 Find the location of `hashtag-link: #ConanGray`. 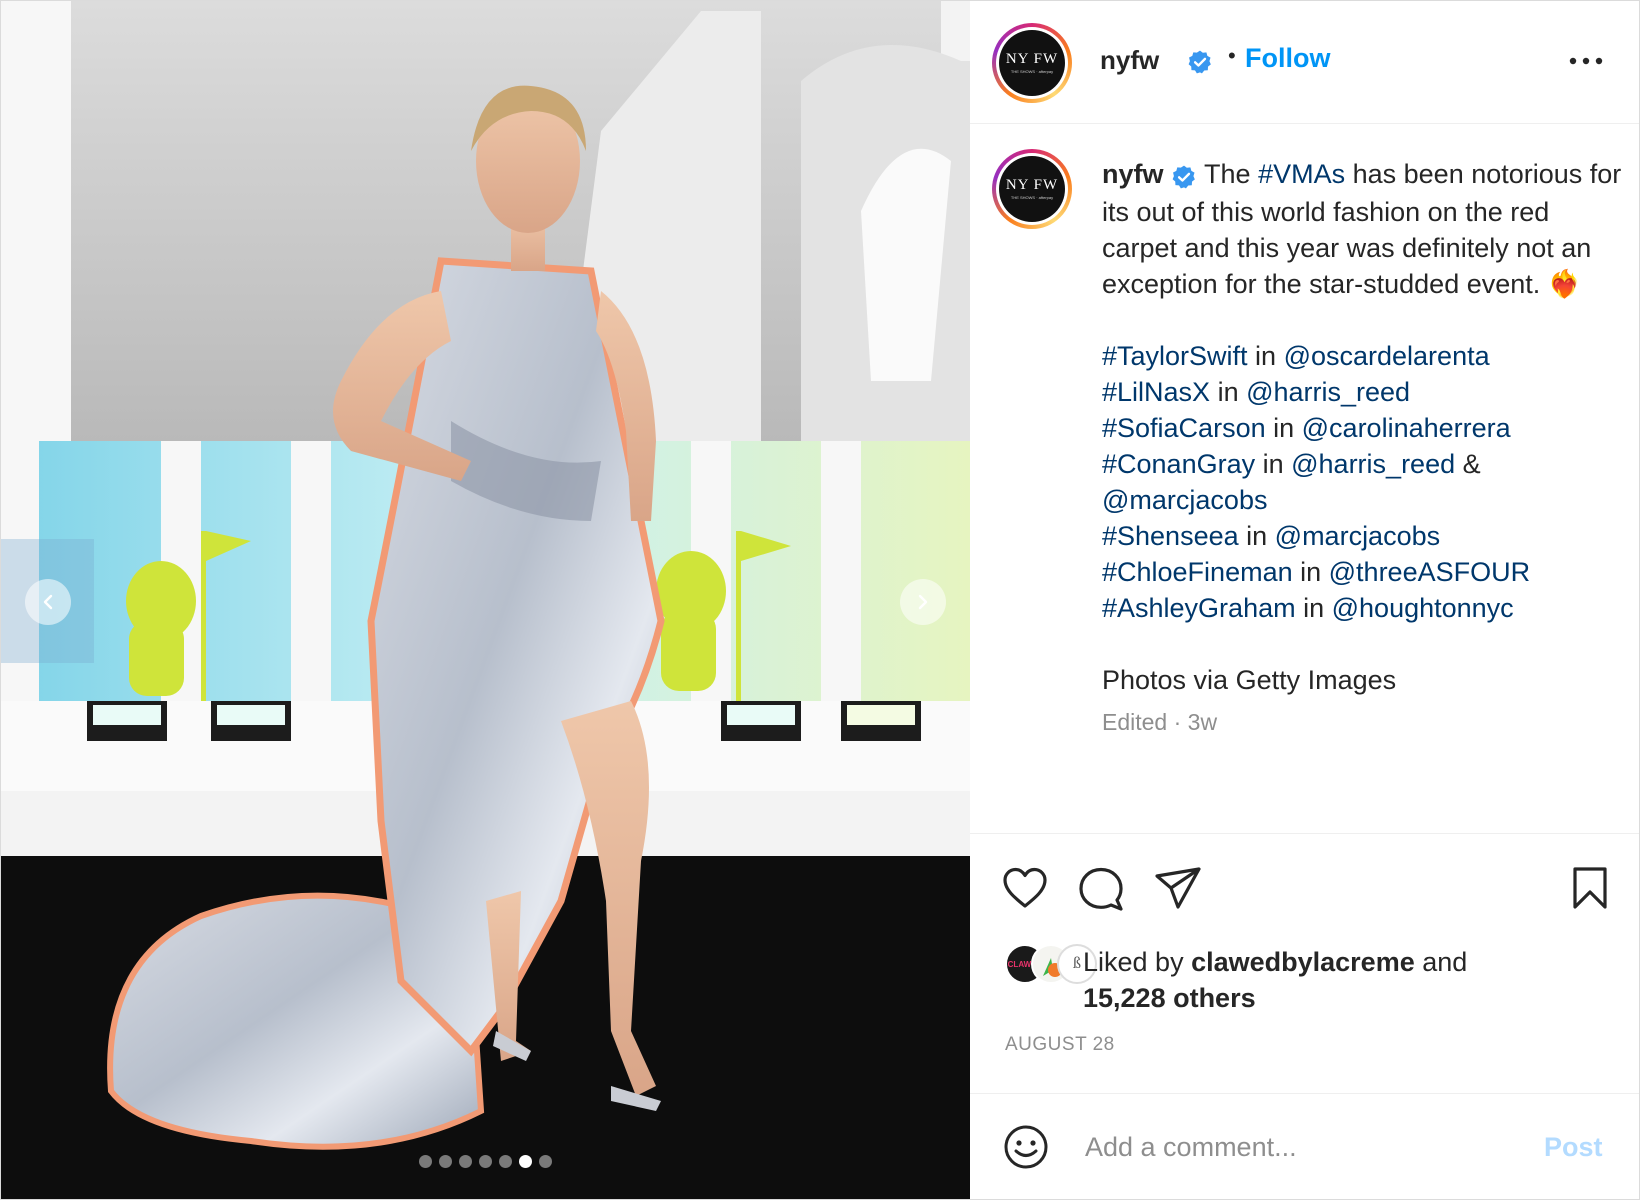

hashtag-link: #ConanGray is located at coordinates (1178, 464).